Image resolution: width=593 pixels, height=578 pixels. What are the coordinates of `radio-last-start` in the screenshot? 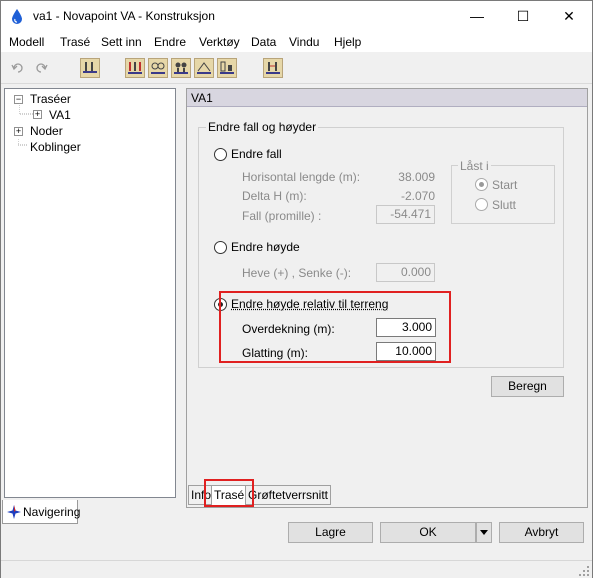 It's located at (481, 184).